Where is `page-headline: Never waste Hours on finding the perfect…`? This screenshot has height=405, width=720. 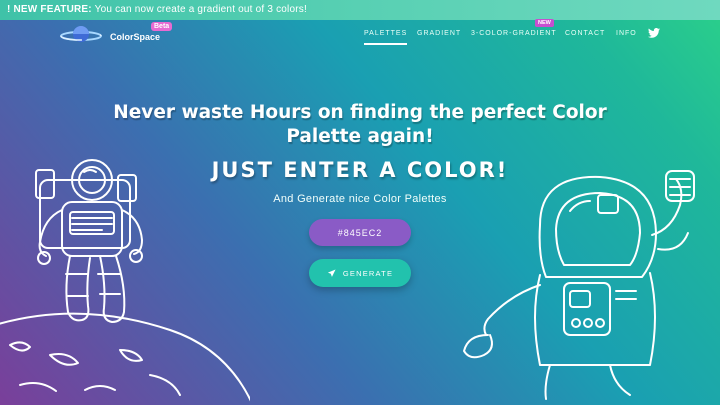 page-headline: Never waste Hours on finding the perfect… is located at coordinates (360, 125).